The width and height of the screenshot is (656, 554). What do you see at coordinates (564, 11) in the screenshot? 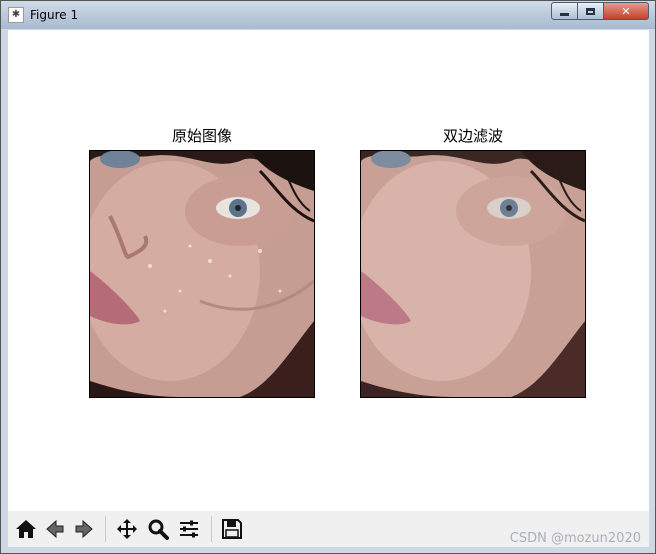
I see `minimize-button` at bounding box center [564, 11].